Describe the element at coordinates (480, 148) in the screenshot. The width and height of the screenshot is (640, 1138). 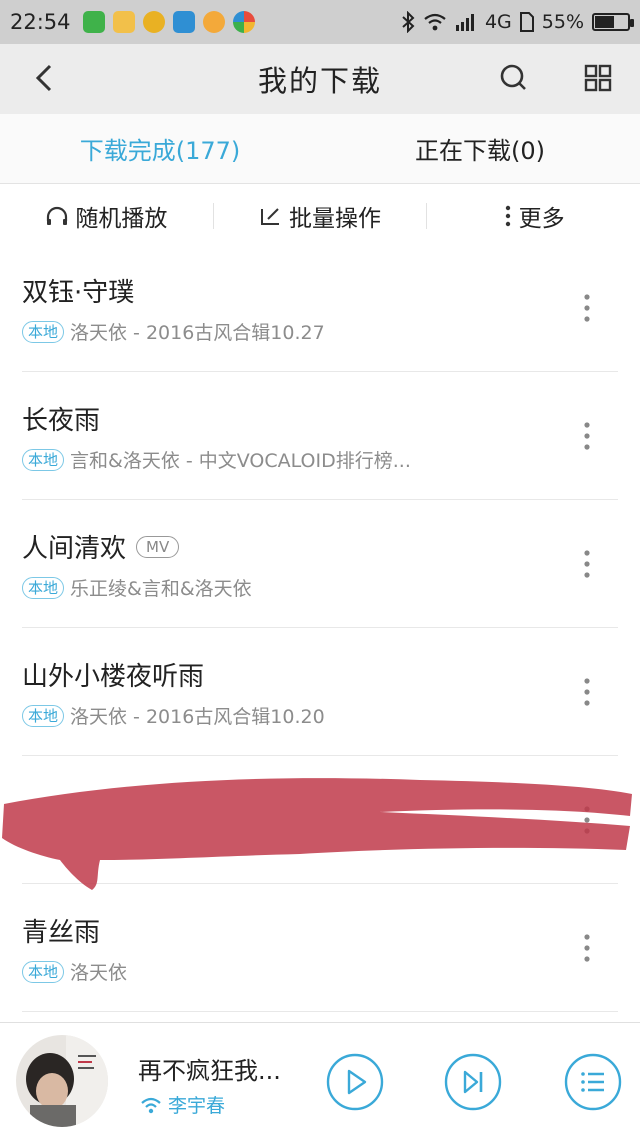
I see `tab-downloading: 正在下载(0)` at that location.